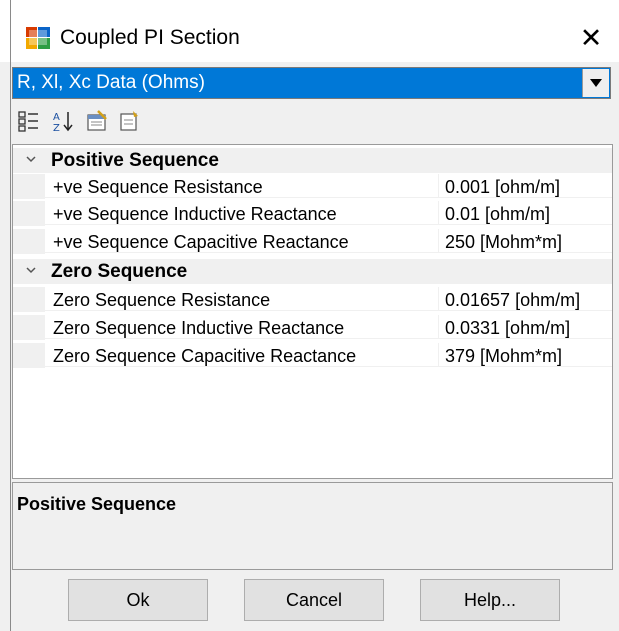 This screenshot has height=631, width=619. What do you see at coordinates (312, 160) in the screenshot?
I see `category-positive-sequence: Positive Sequence` at bounding box center [312, 160].